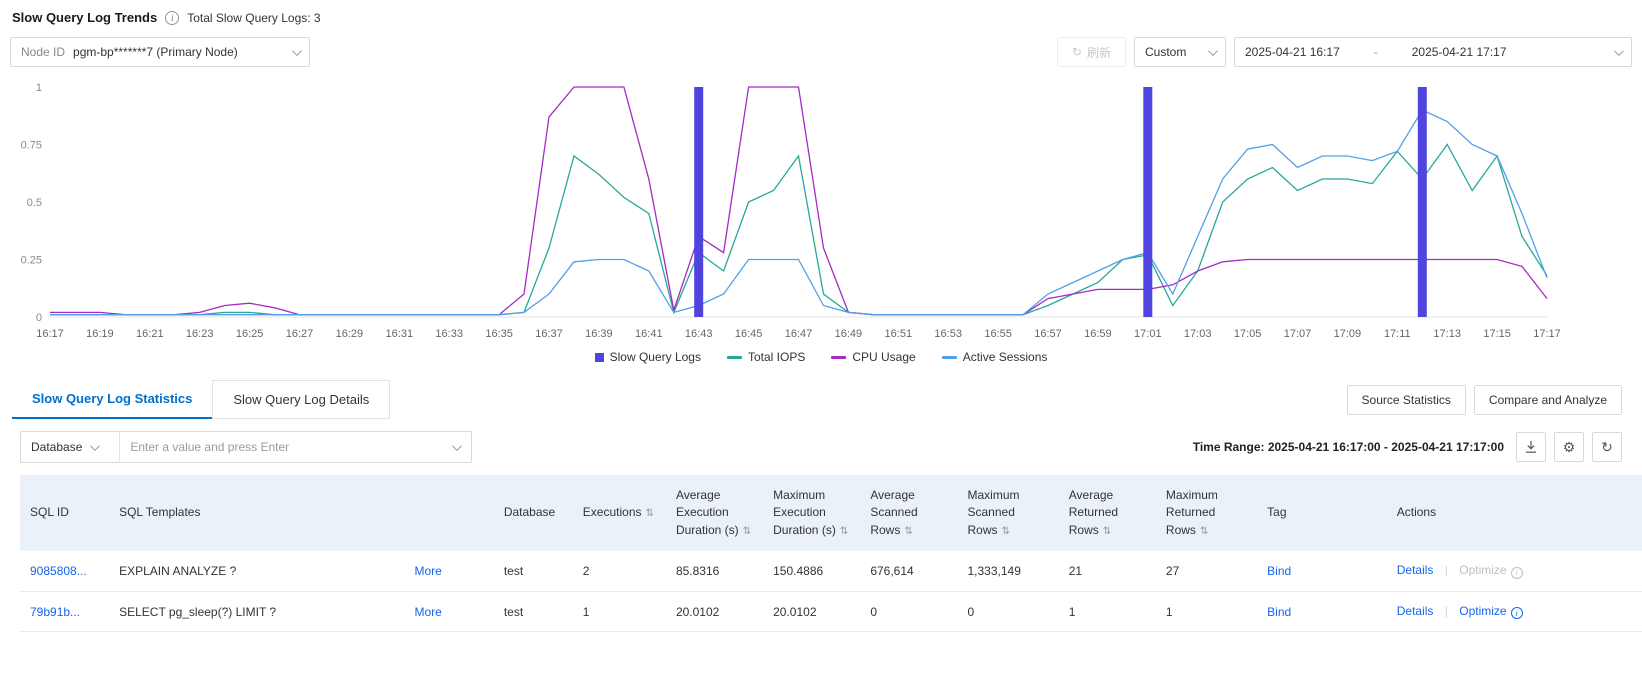 This screenshot has height=688, width=1642. What do you see at coordinates (1491, 612) in the screenshot?
I see `optimize-link: Optimize i` at bounding box center [1491, 612].